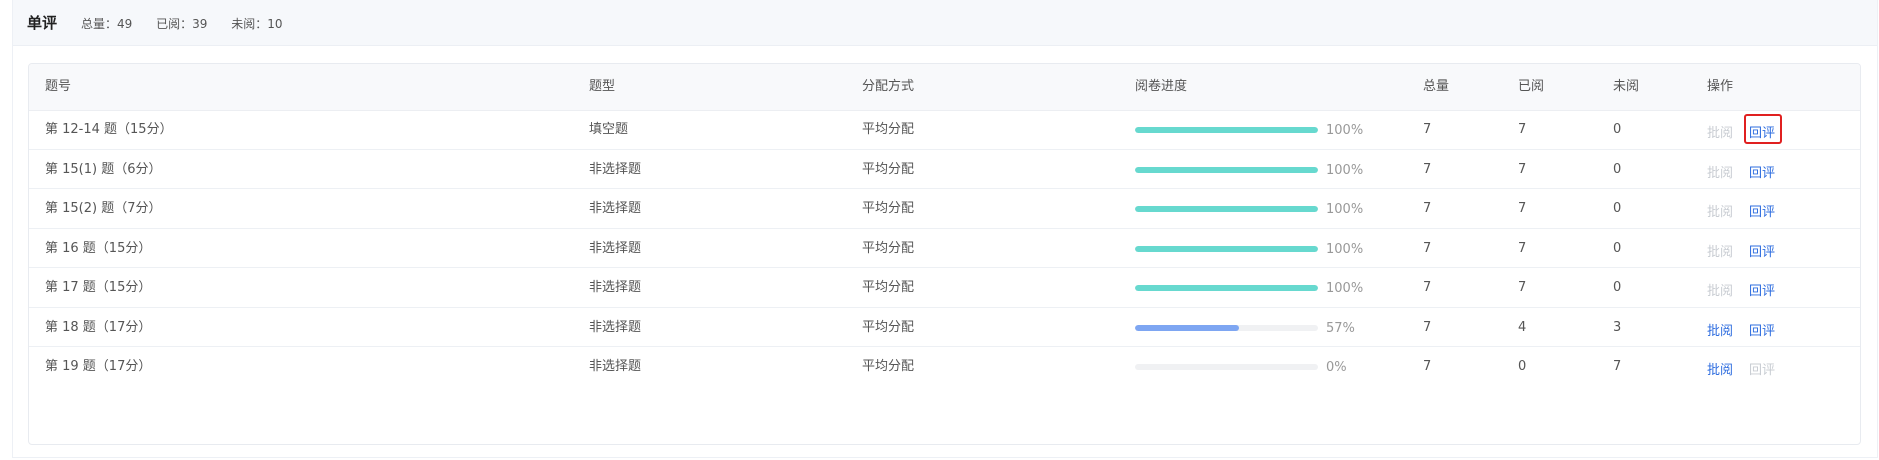 The width and height of the screenshot is (1879, 460). What do you see at coordinates (609, 129) in the screenshot?
I see `question-type: 填空题` at bounding box center [609, 129].